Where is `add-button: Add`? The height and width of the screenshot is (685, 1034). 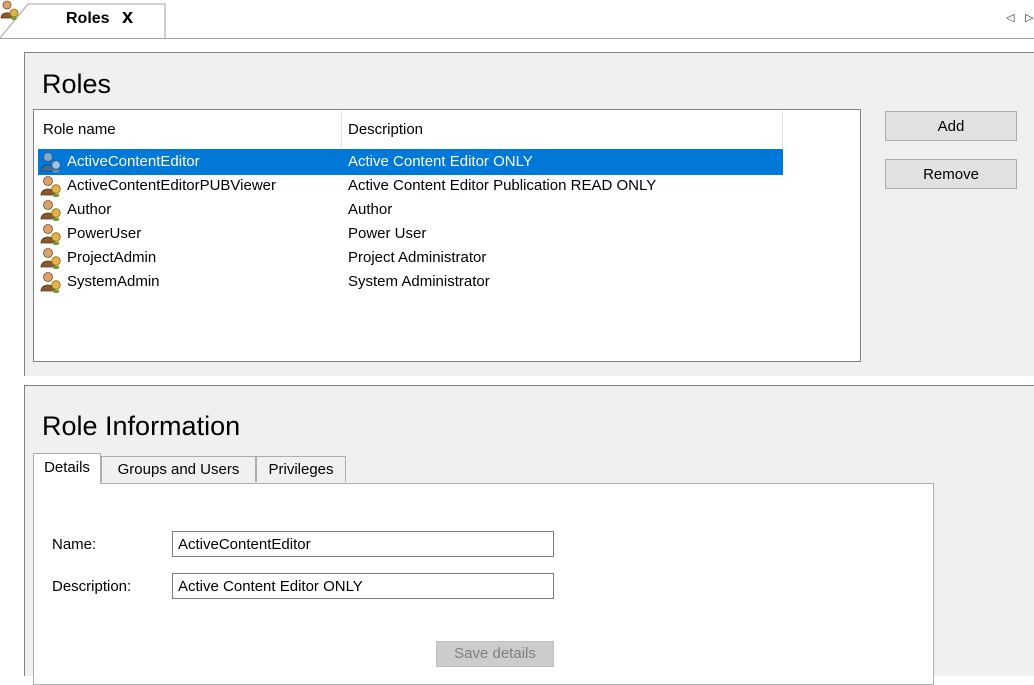
add-button: Add is located at coordinates (951, 126).